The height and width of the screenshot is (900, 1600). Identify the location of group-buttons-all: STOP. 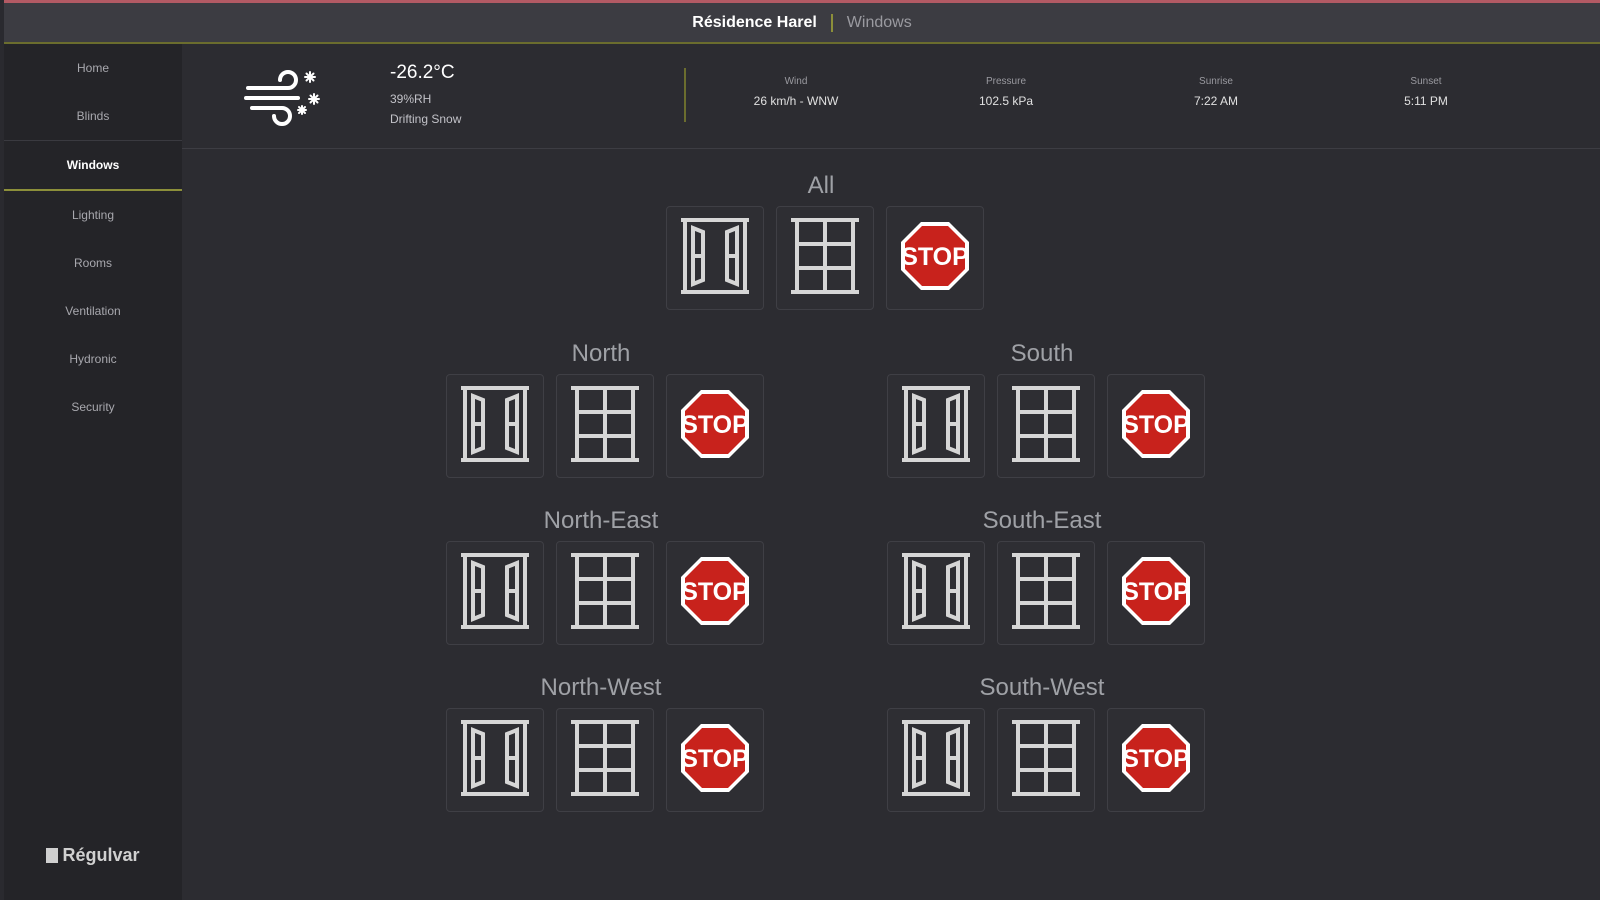
(825, 258).